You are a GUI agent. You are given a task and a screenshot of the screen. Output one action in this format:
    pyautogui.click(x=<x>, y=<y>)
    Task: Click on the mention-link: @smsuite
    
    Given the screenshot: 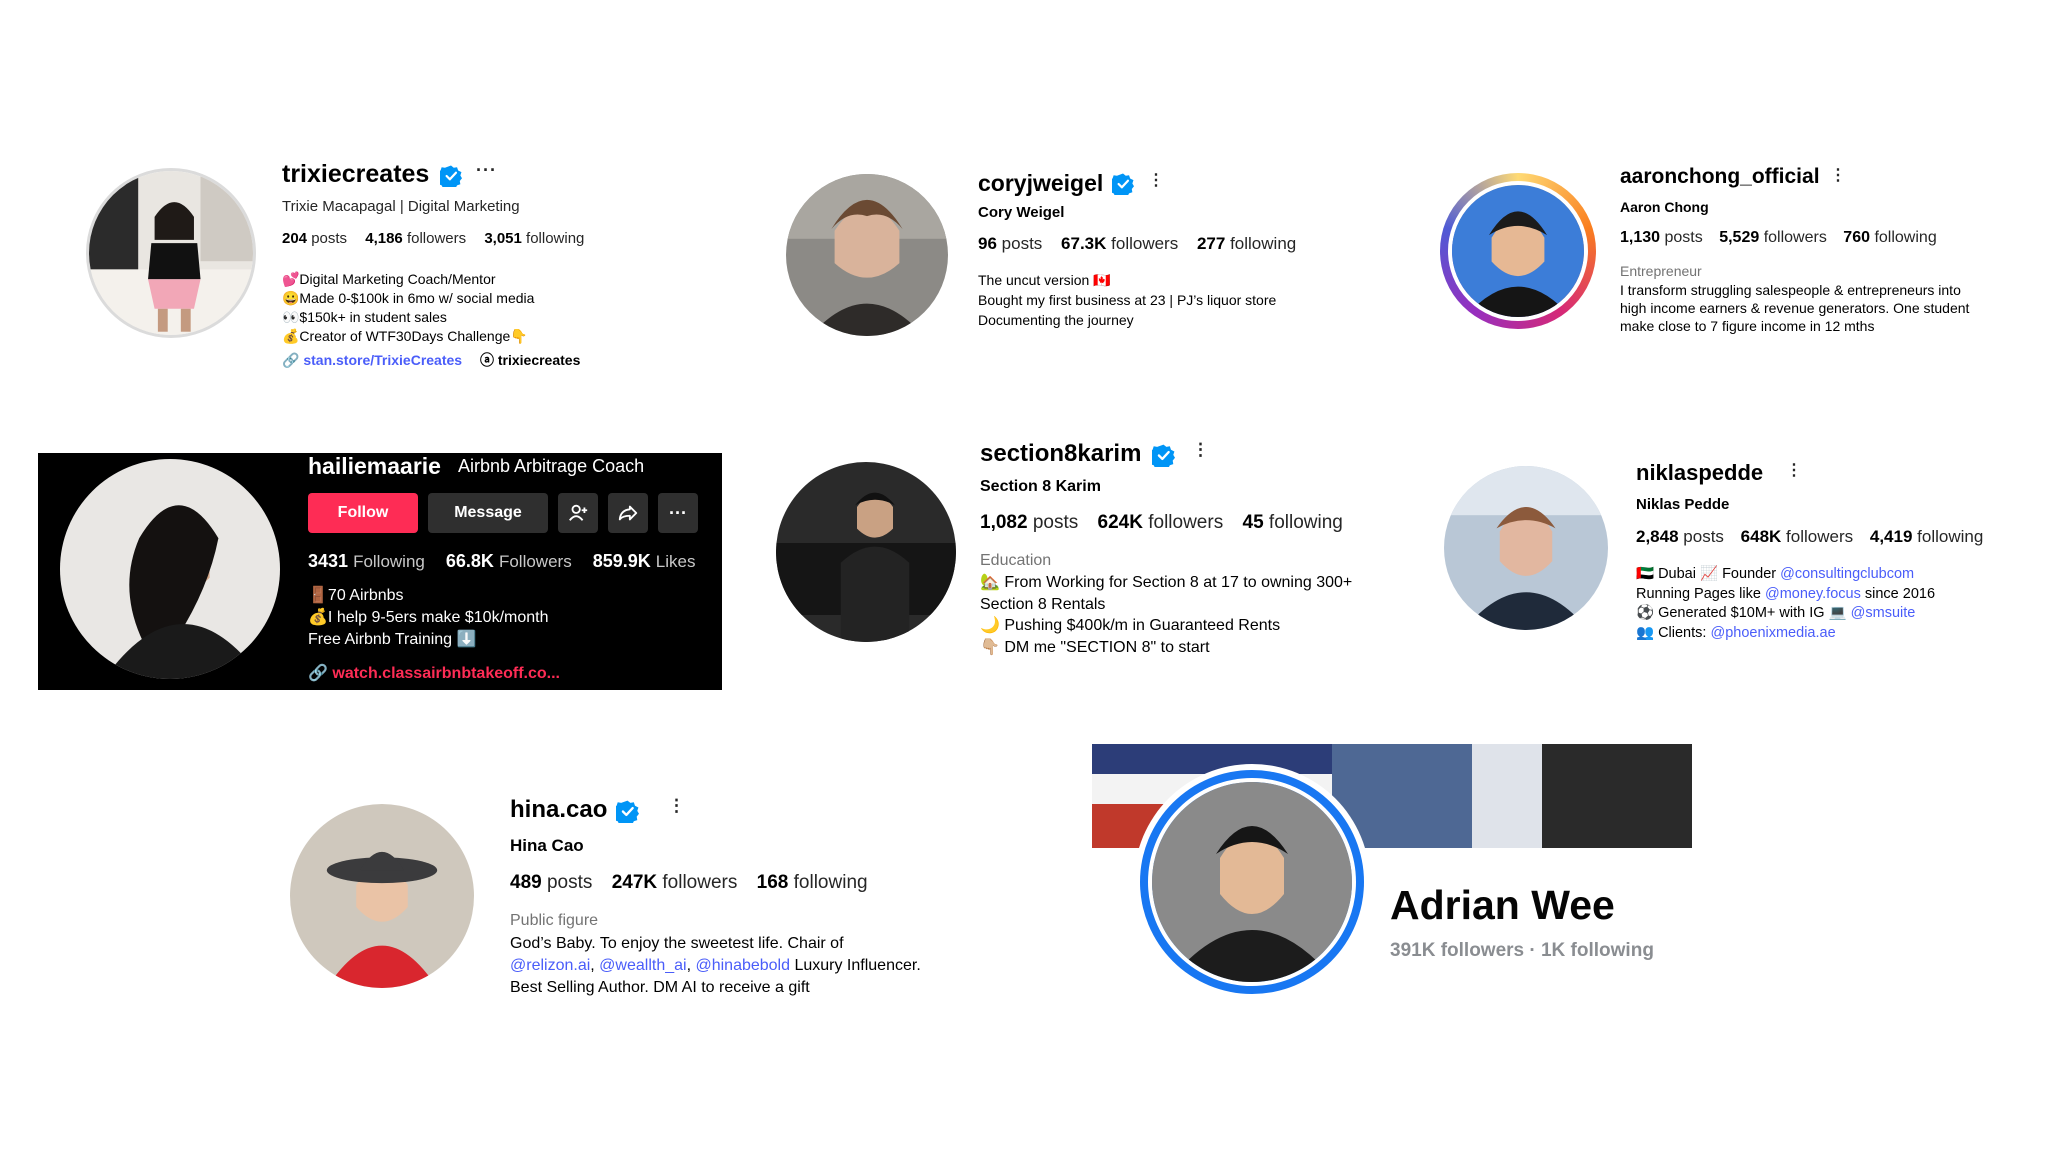 What is the action you would take?
    pyautogui.click(x=1883, y=613)
    